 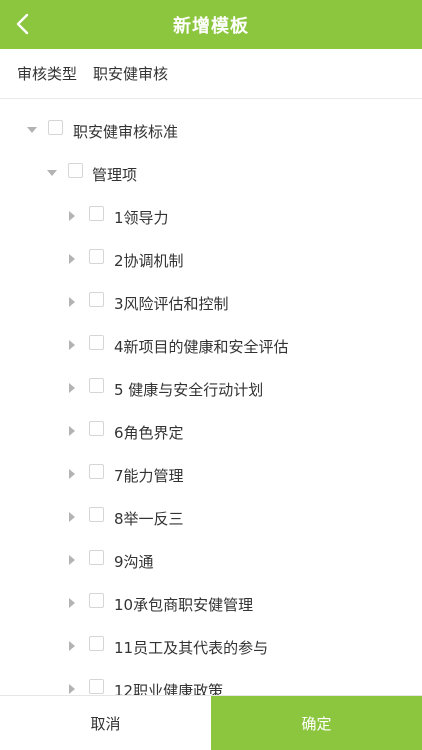 I want to click on tree-item: 6角色界定, so click(x=211, y=432).